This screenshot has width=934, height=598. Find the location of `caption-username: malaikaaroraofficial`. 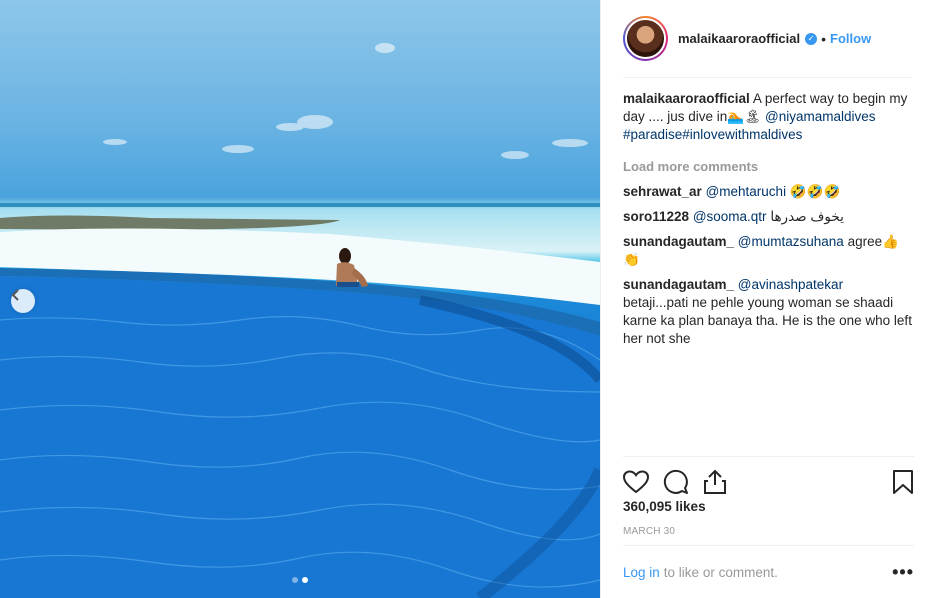

caption-username: malaikaaroraofficial is located at coordinates (686, 98).